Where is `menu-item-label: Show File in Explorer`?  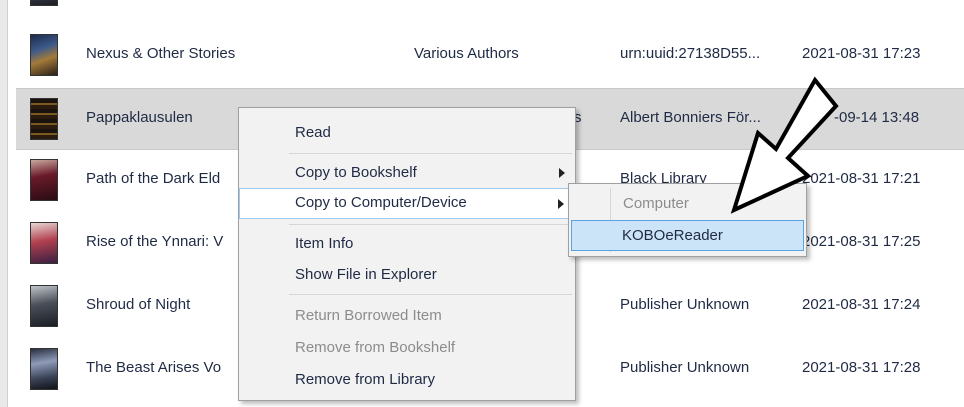
menu-item-label: Show File in Explorer is located at coordinates (366, 274).